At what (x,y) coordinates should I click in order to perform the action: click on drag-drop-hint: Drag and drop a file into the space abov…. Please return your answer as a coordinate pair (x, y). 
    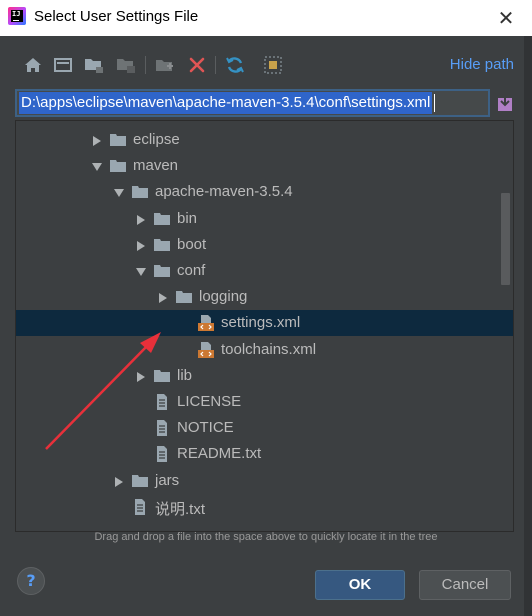
    Looking at the image, I should click on (266, 537).